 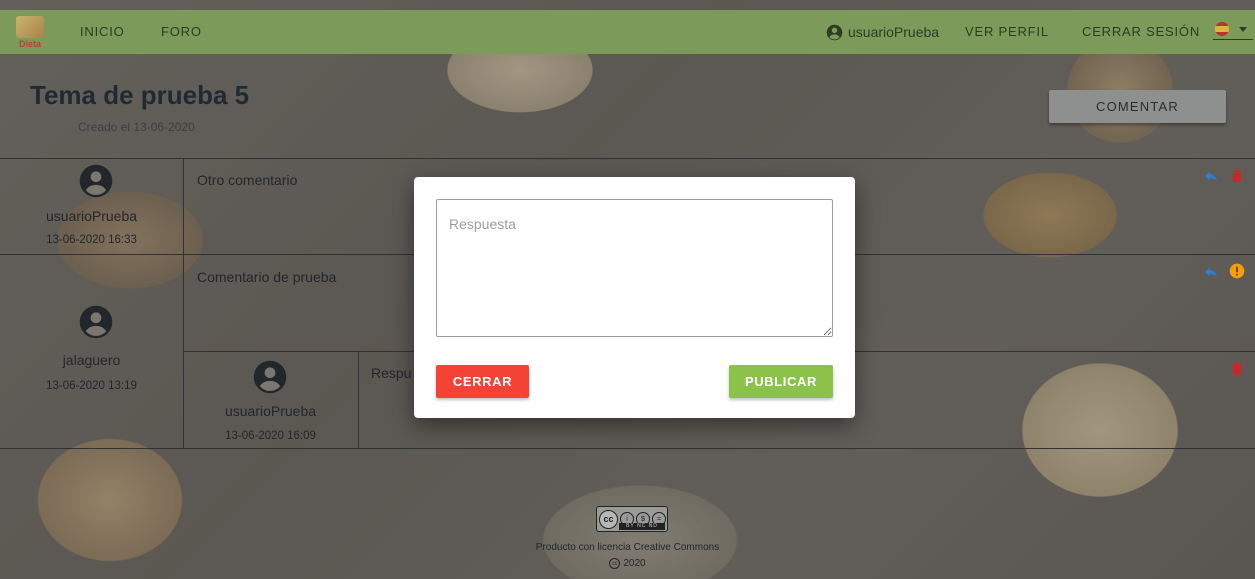 I want to click on nav-inicio-link: INICIO, so click(x=102, y=32).